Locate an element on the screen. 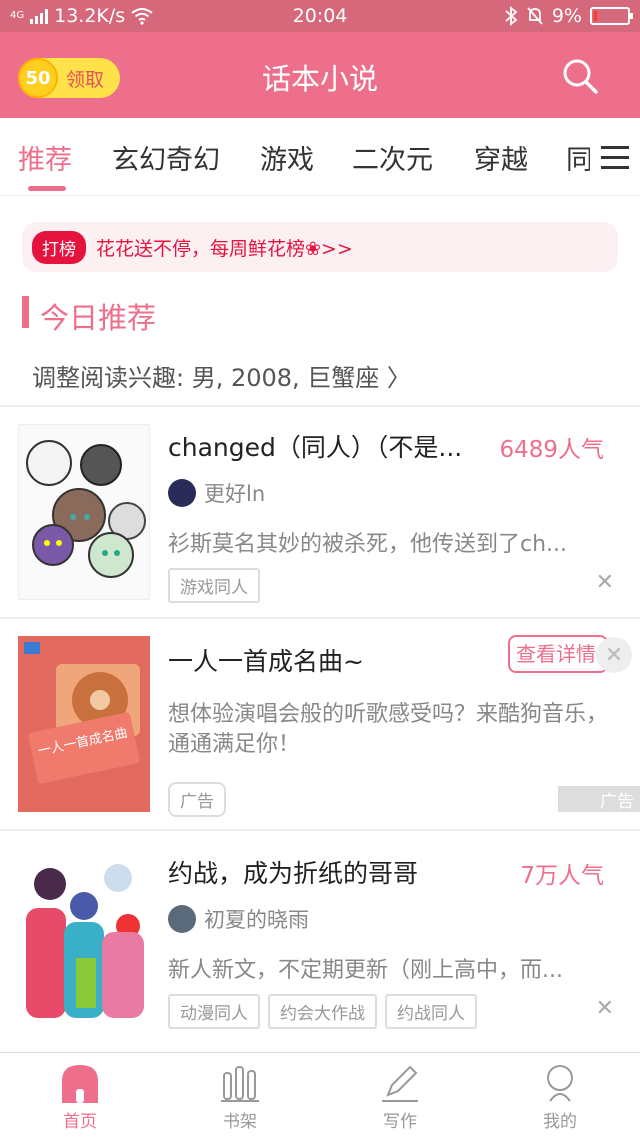  pen-icon is located at coordinates (400, 1083).